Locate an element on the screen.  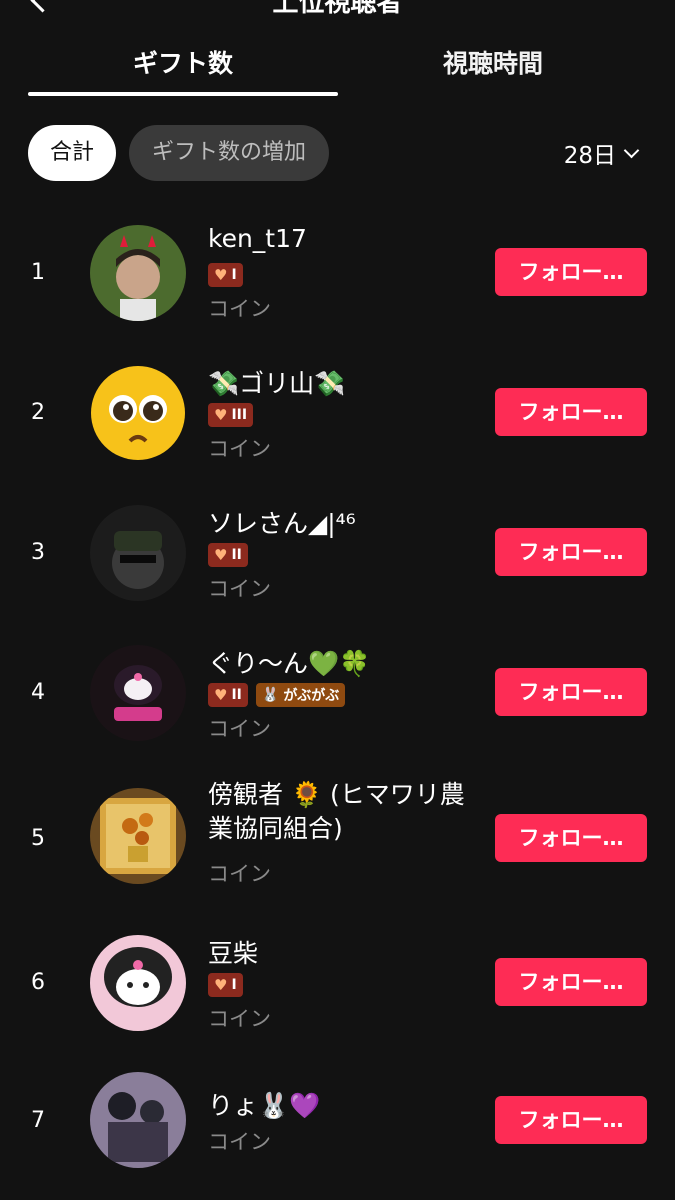
tab-watch-time: 視聴時間 is located at coordinates (493, 62).